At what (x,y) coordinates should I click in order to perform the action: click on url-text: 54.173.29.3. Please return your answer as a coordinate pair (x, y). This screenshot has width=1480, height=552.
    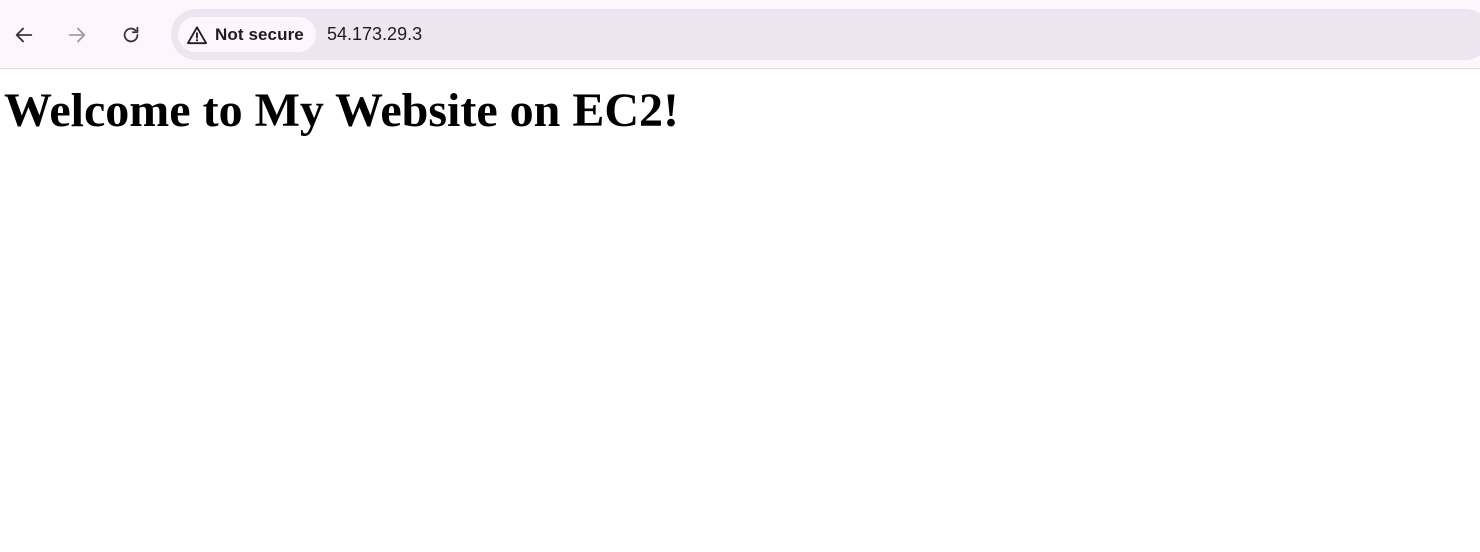
    Looking at the image, I should click on (374, 34).